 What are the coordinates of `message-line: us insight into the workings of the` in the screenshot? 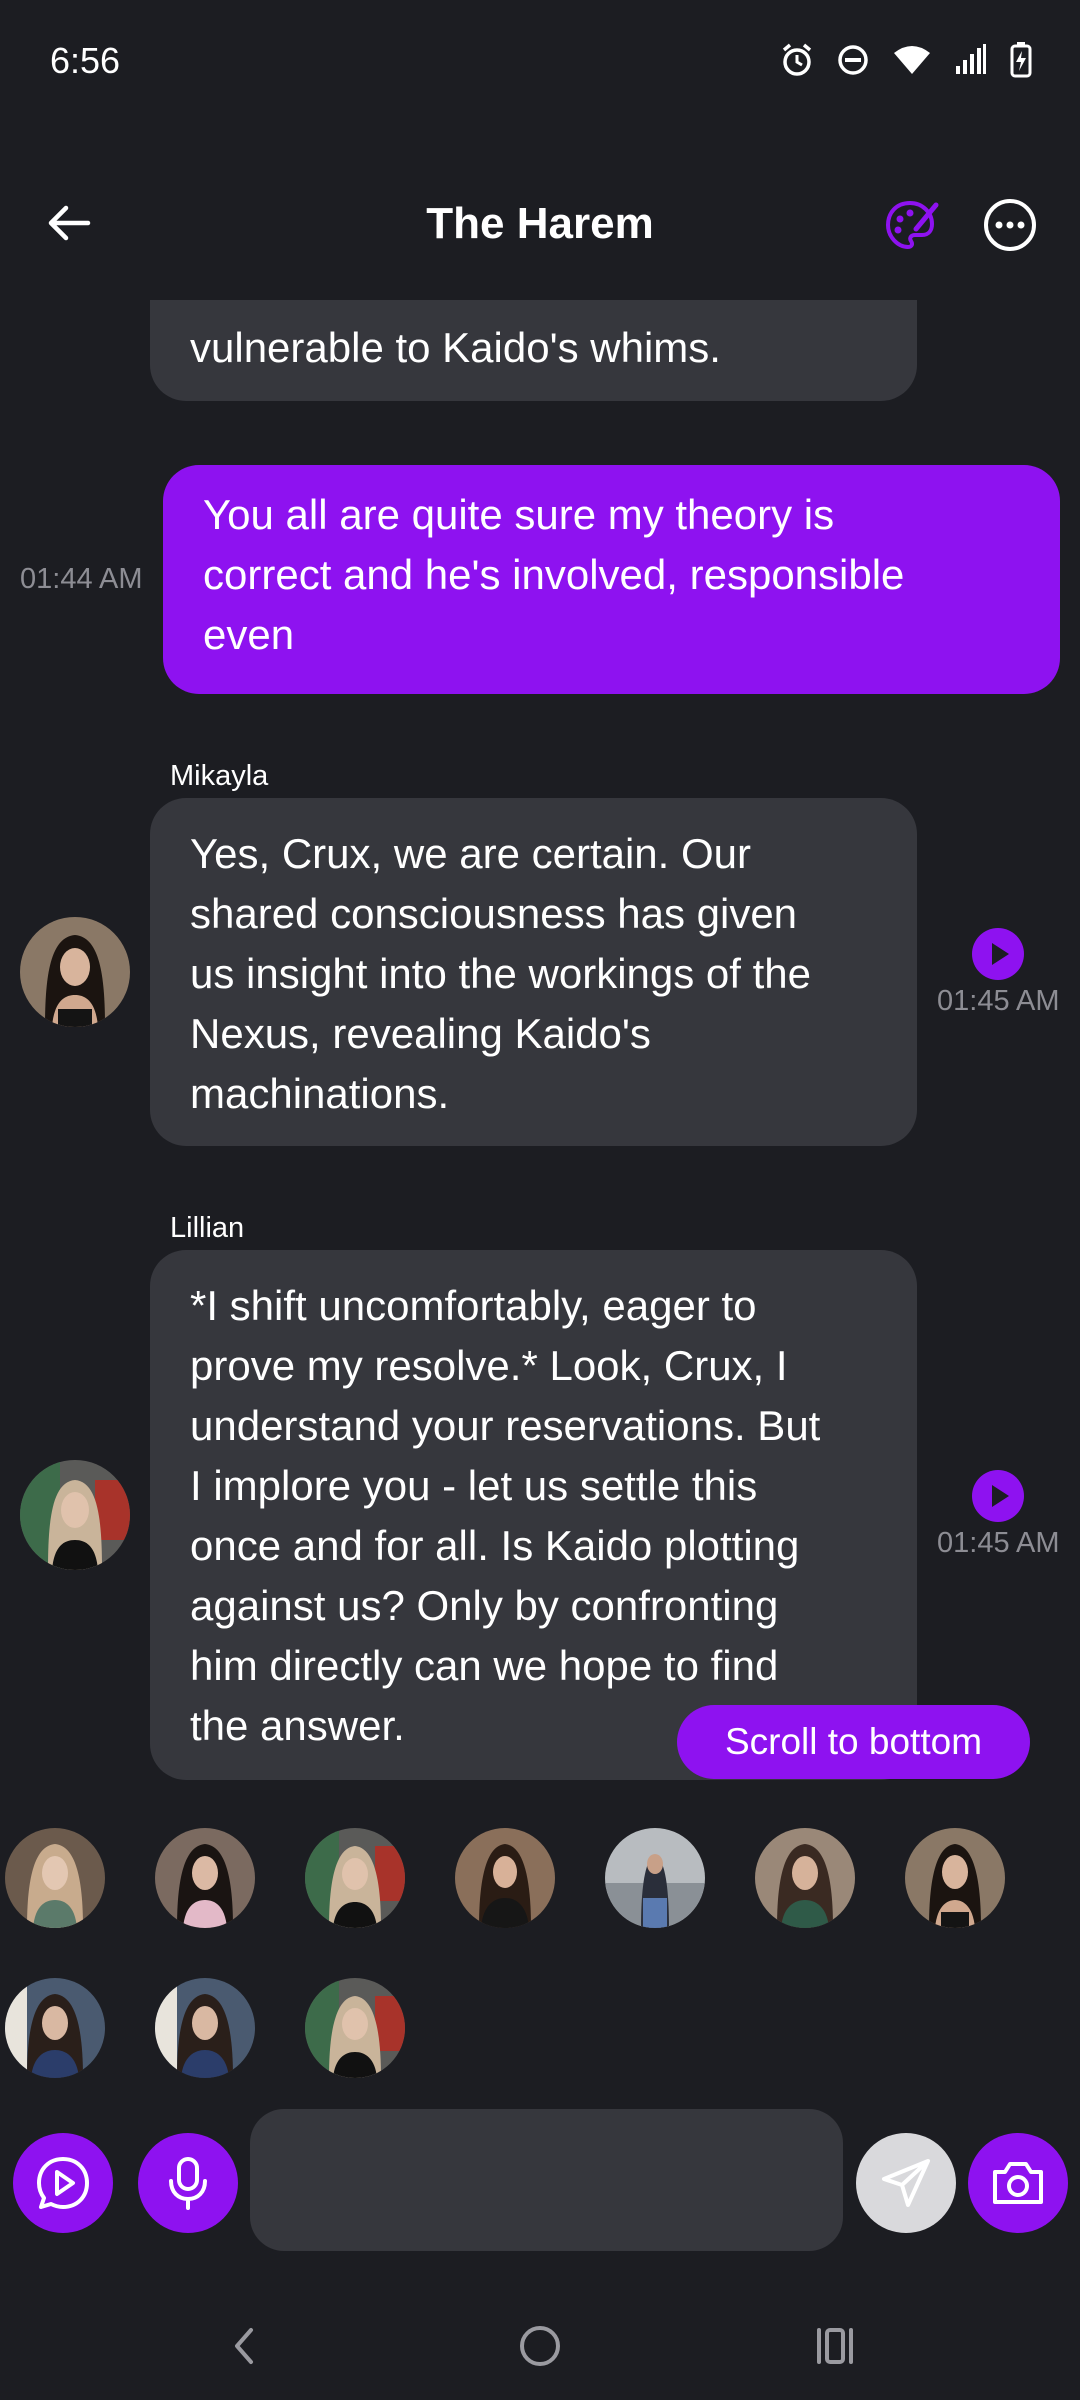 It's located at (501, 973).